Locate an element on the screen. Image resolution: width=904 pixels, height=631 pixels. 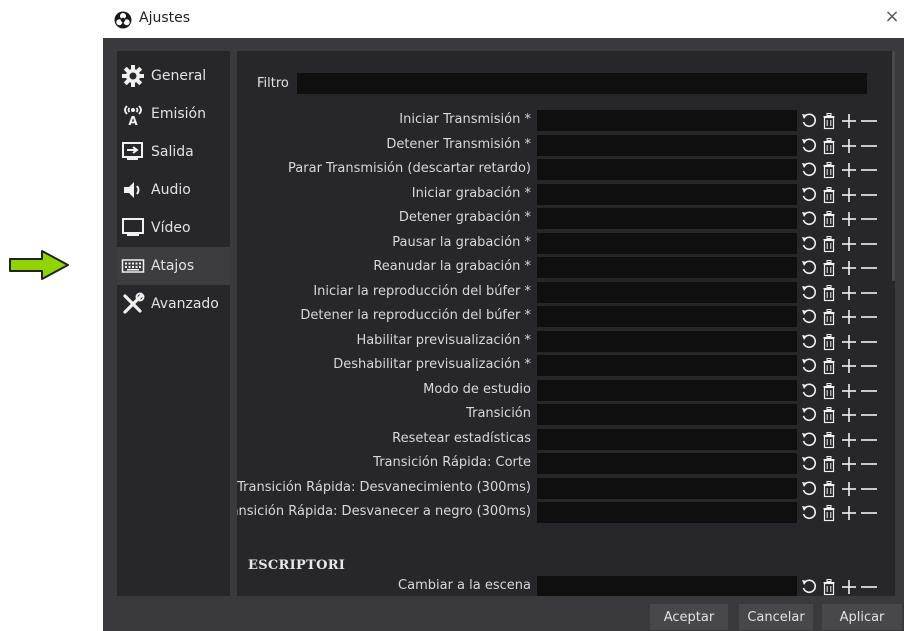
apply-button: Aplicar is located at coordinates (862, 617).